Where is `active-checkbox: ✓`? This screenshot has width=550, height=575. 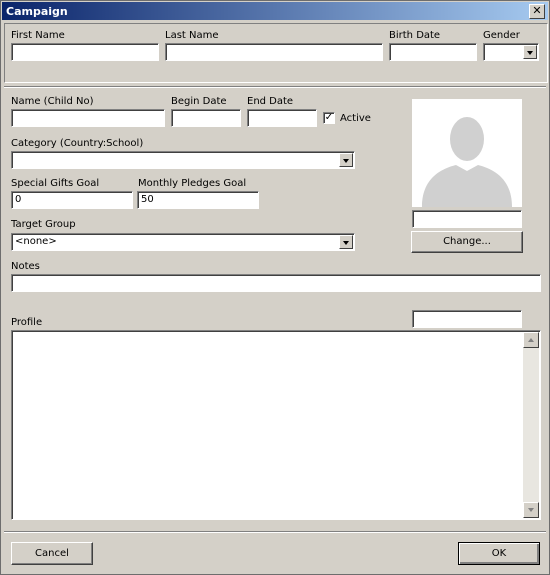
active-checkbox: ✓ is located at coordinates (329, 118).